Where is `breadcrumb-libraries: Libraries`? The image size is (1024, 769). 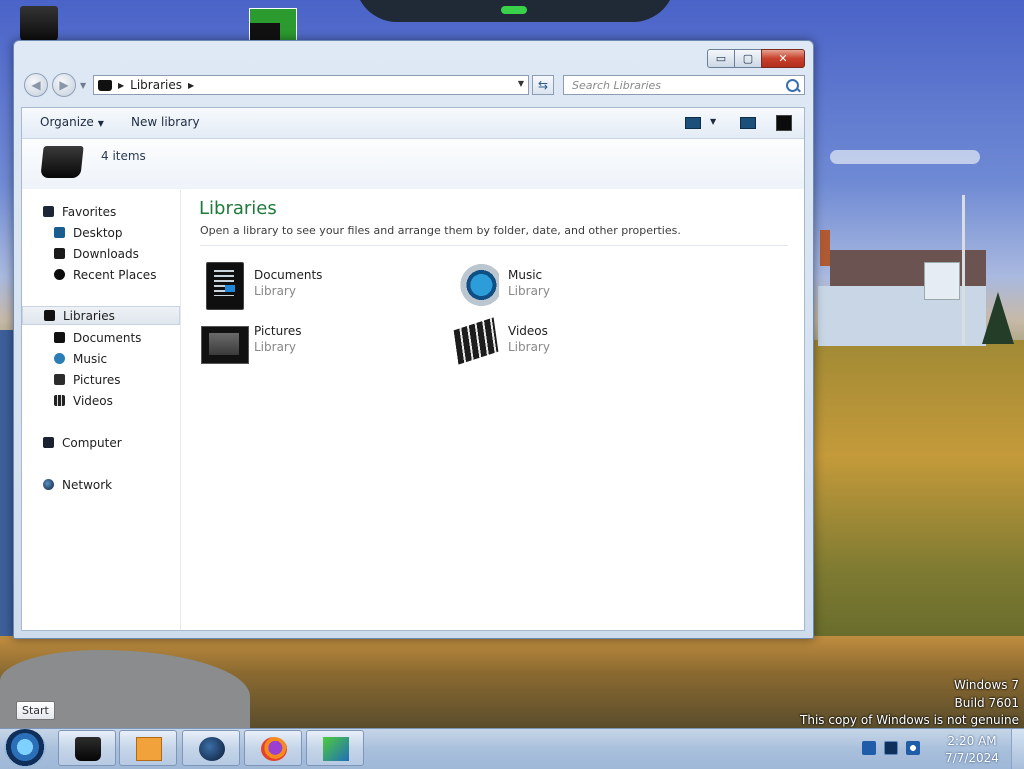
breadcrumb-libraries: Libraries is located at coordinates (156, 85).